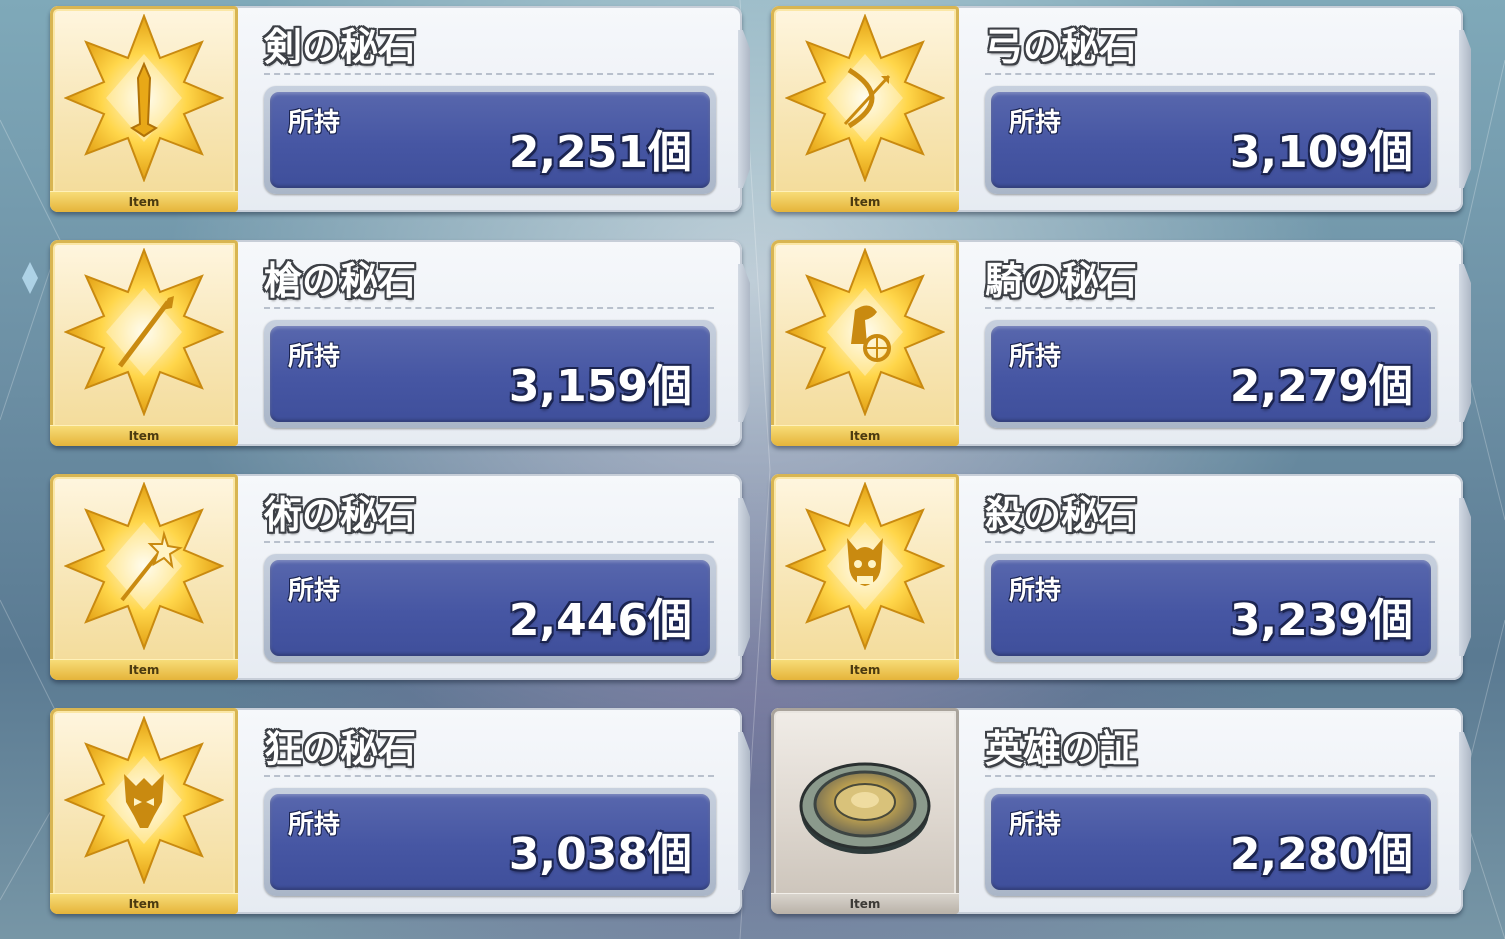 This screenshot has height=939, width=1505. Describe the element at coordinates (865, 566) in the screenshot. I see `assassin-gem-icon` at that location.